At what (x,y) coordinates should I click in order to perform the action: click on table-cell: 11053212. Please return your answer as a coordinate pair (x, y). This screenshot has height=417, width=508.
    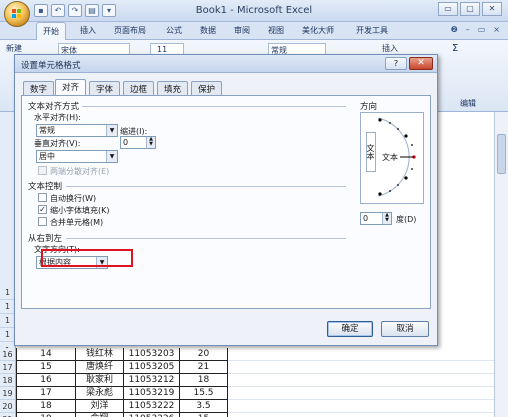
    Looking at the image, I should click on (152, 380).